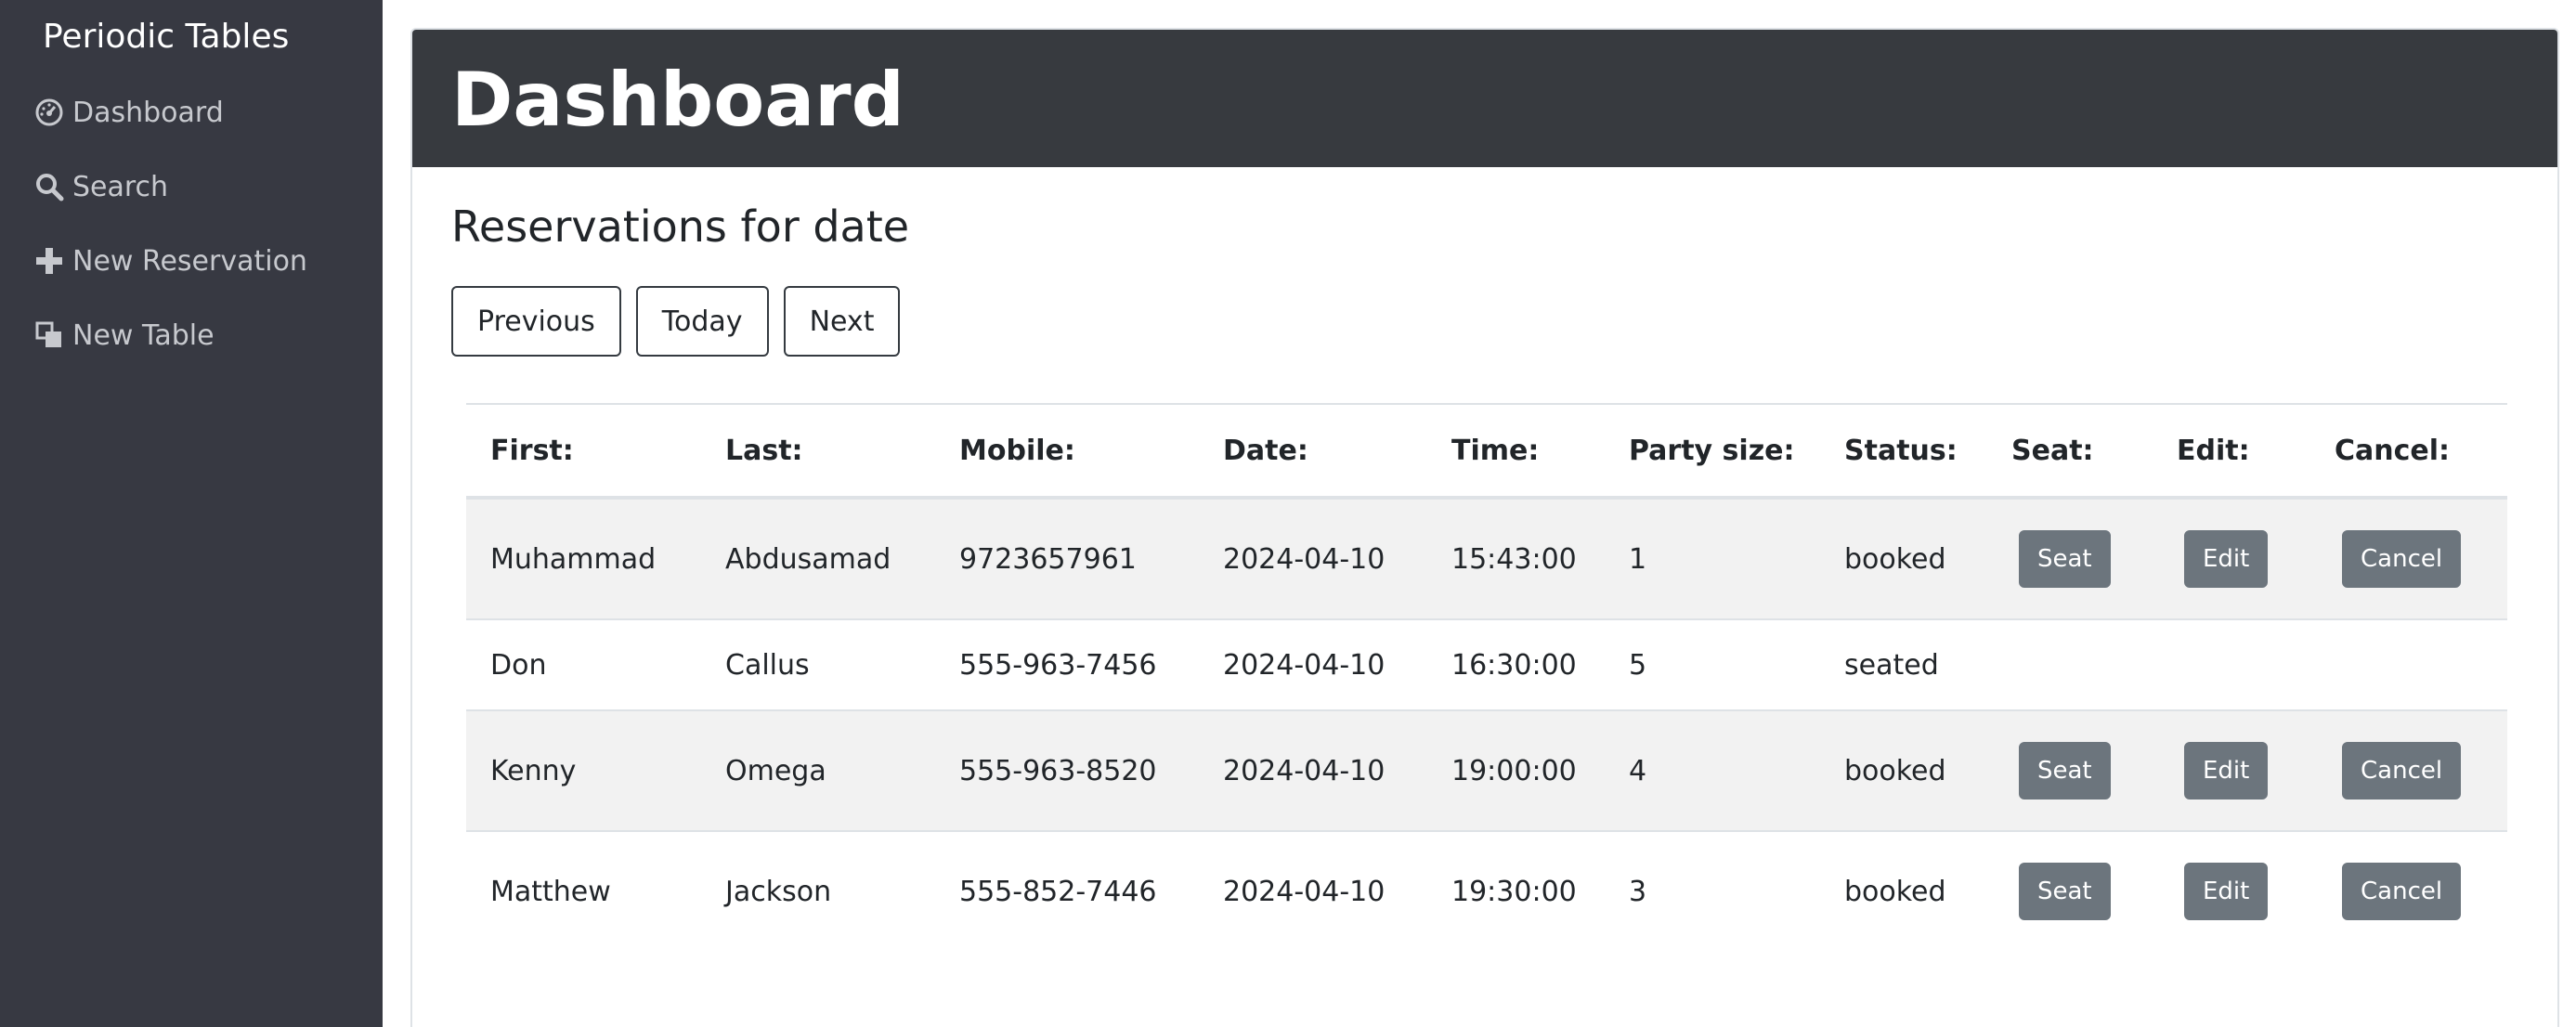 This screenshot has height=1027, width=2576. Describe the element at coordinates (583, 558) in the screenshot. I see `cell-first: Muhammad` at that location.